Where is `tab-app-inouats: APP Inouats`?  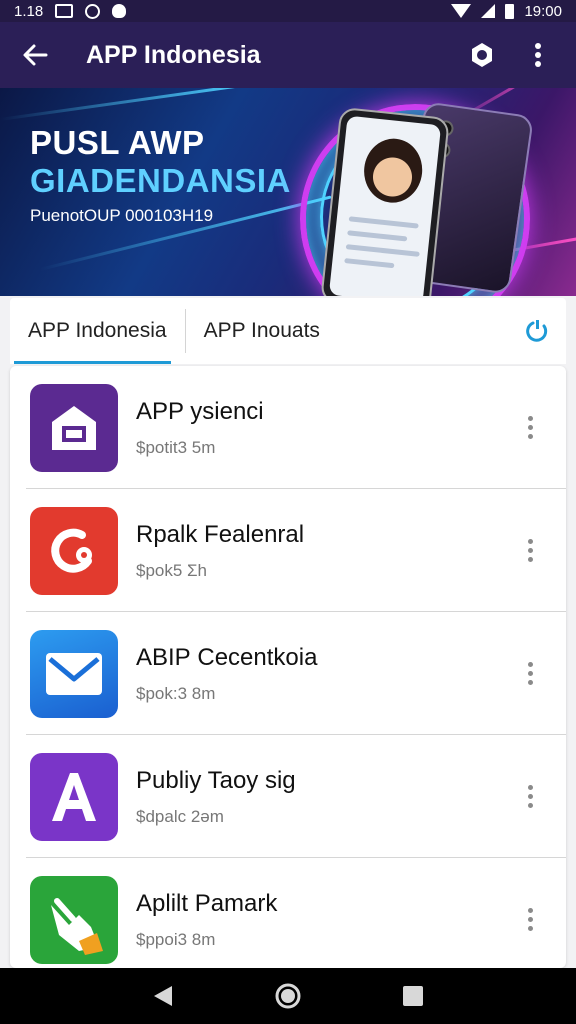 tab-app-inouats: APP Inouats is located at coordinates (262, 331).